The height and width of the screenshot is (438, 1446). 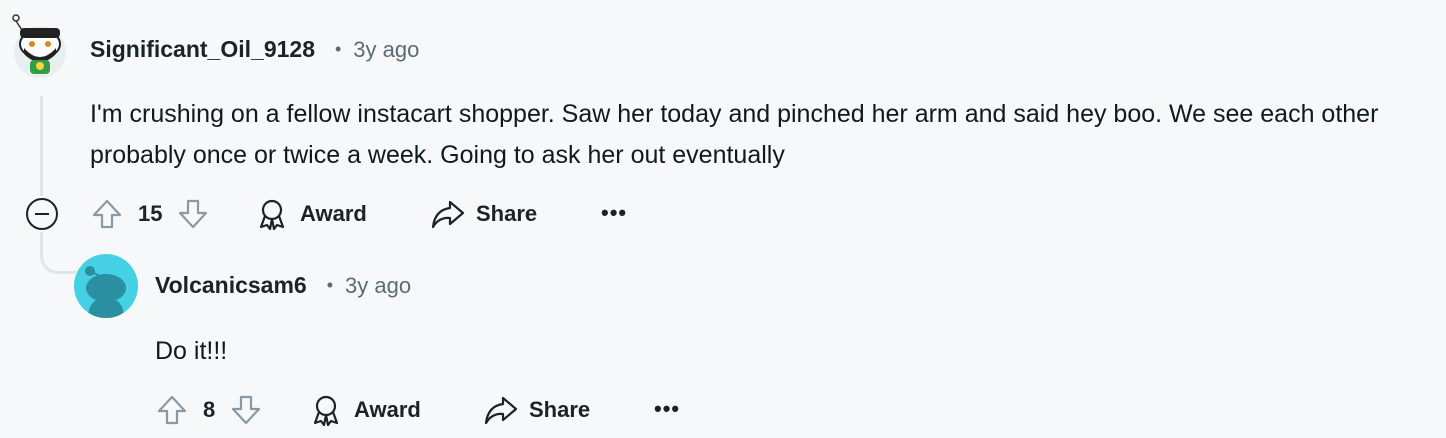 I want to click on vote-count: 15, so click(x=150, y=213).